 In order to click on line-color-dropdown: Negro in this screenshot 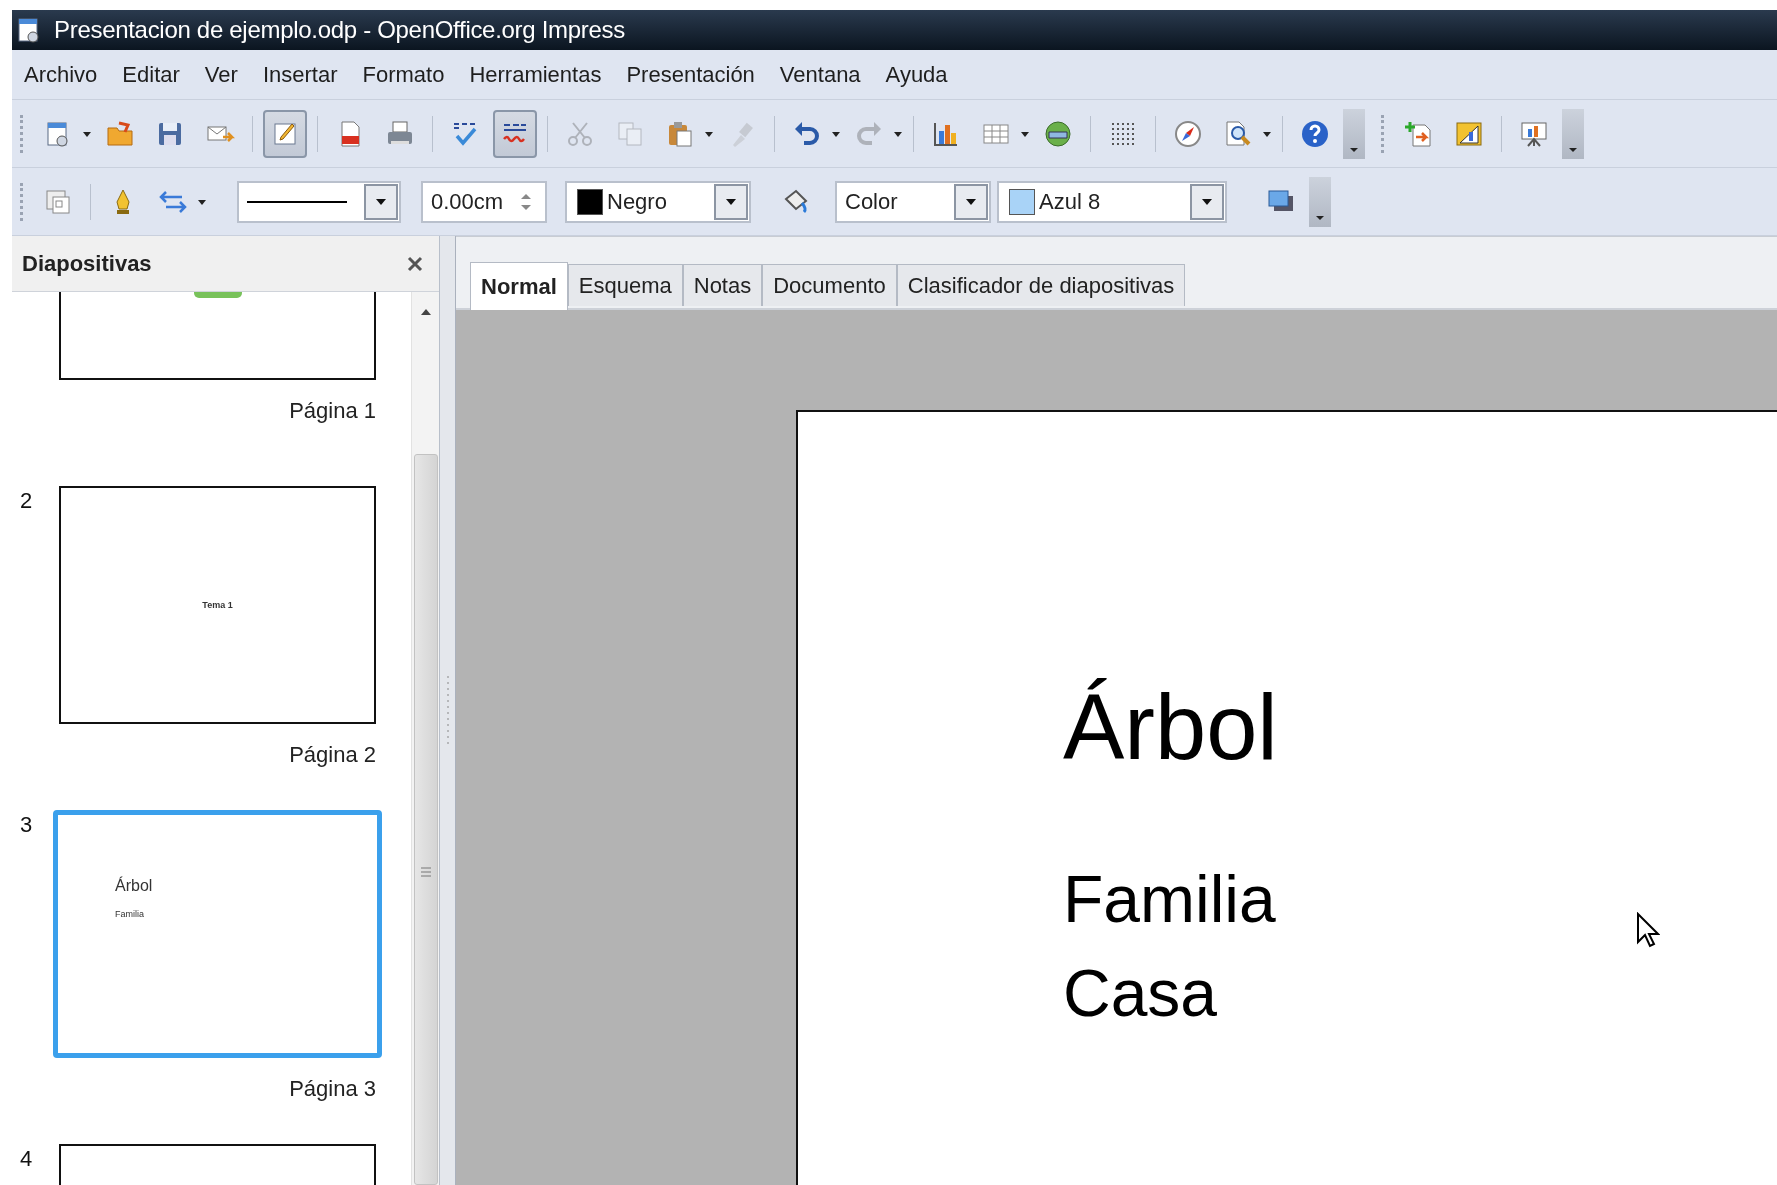, I will do `click(658, 201)`.